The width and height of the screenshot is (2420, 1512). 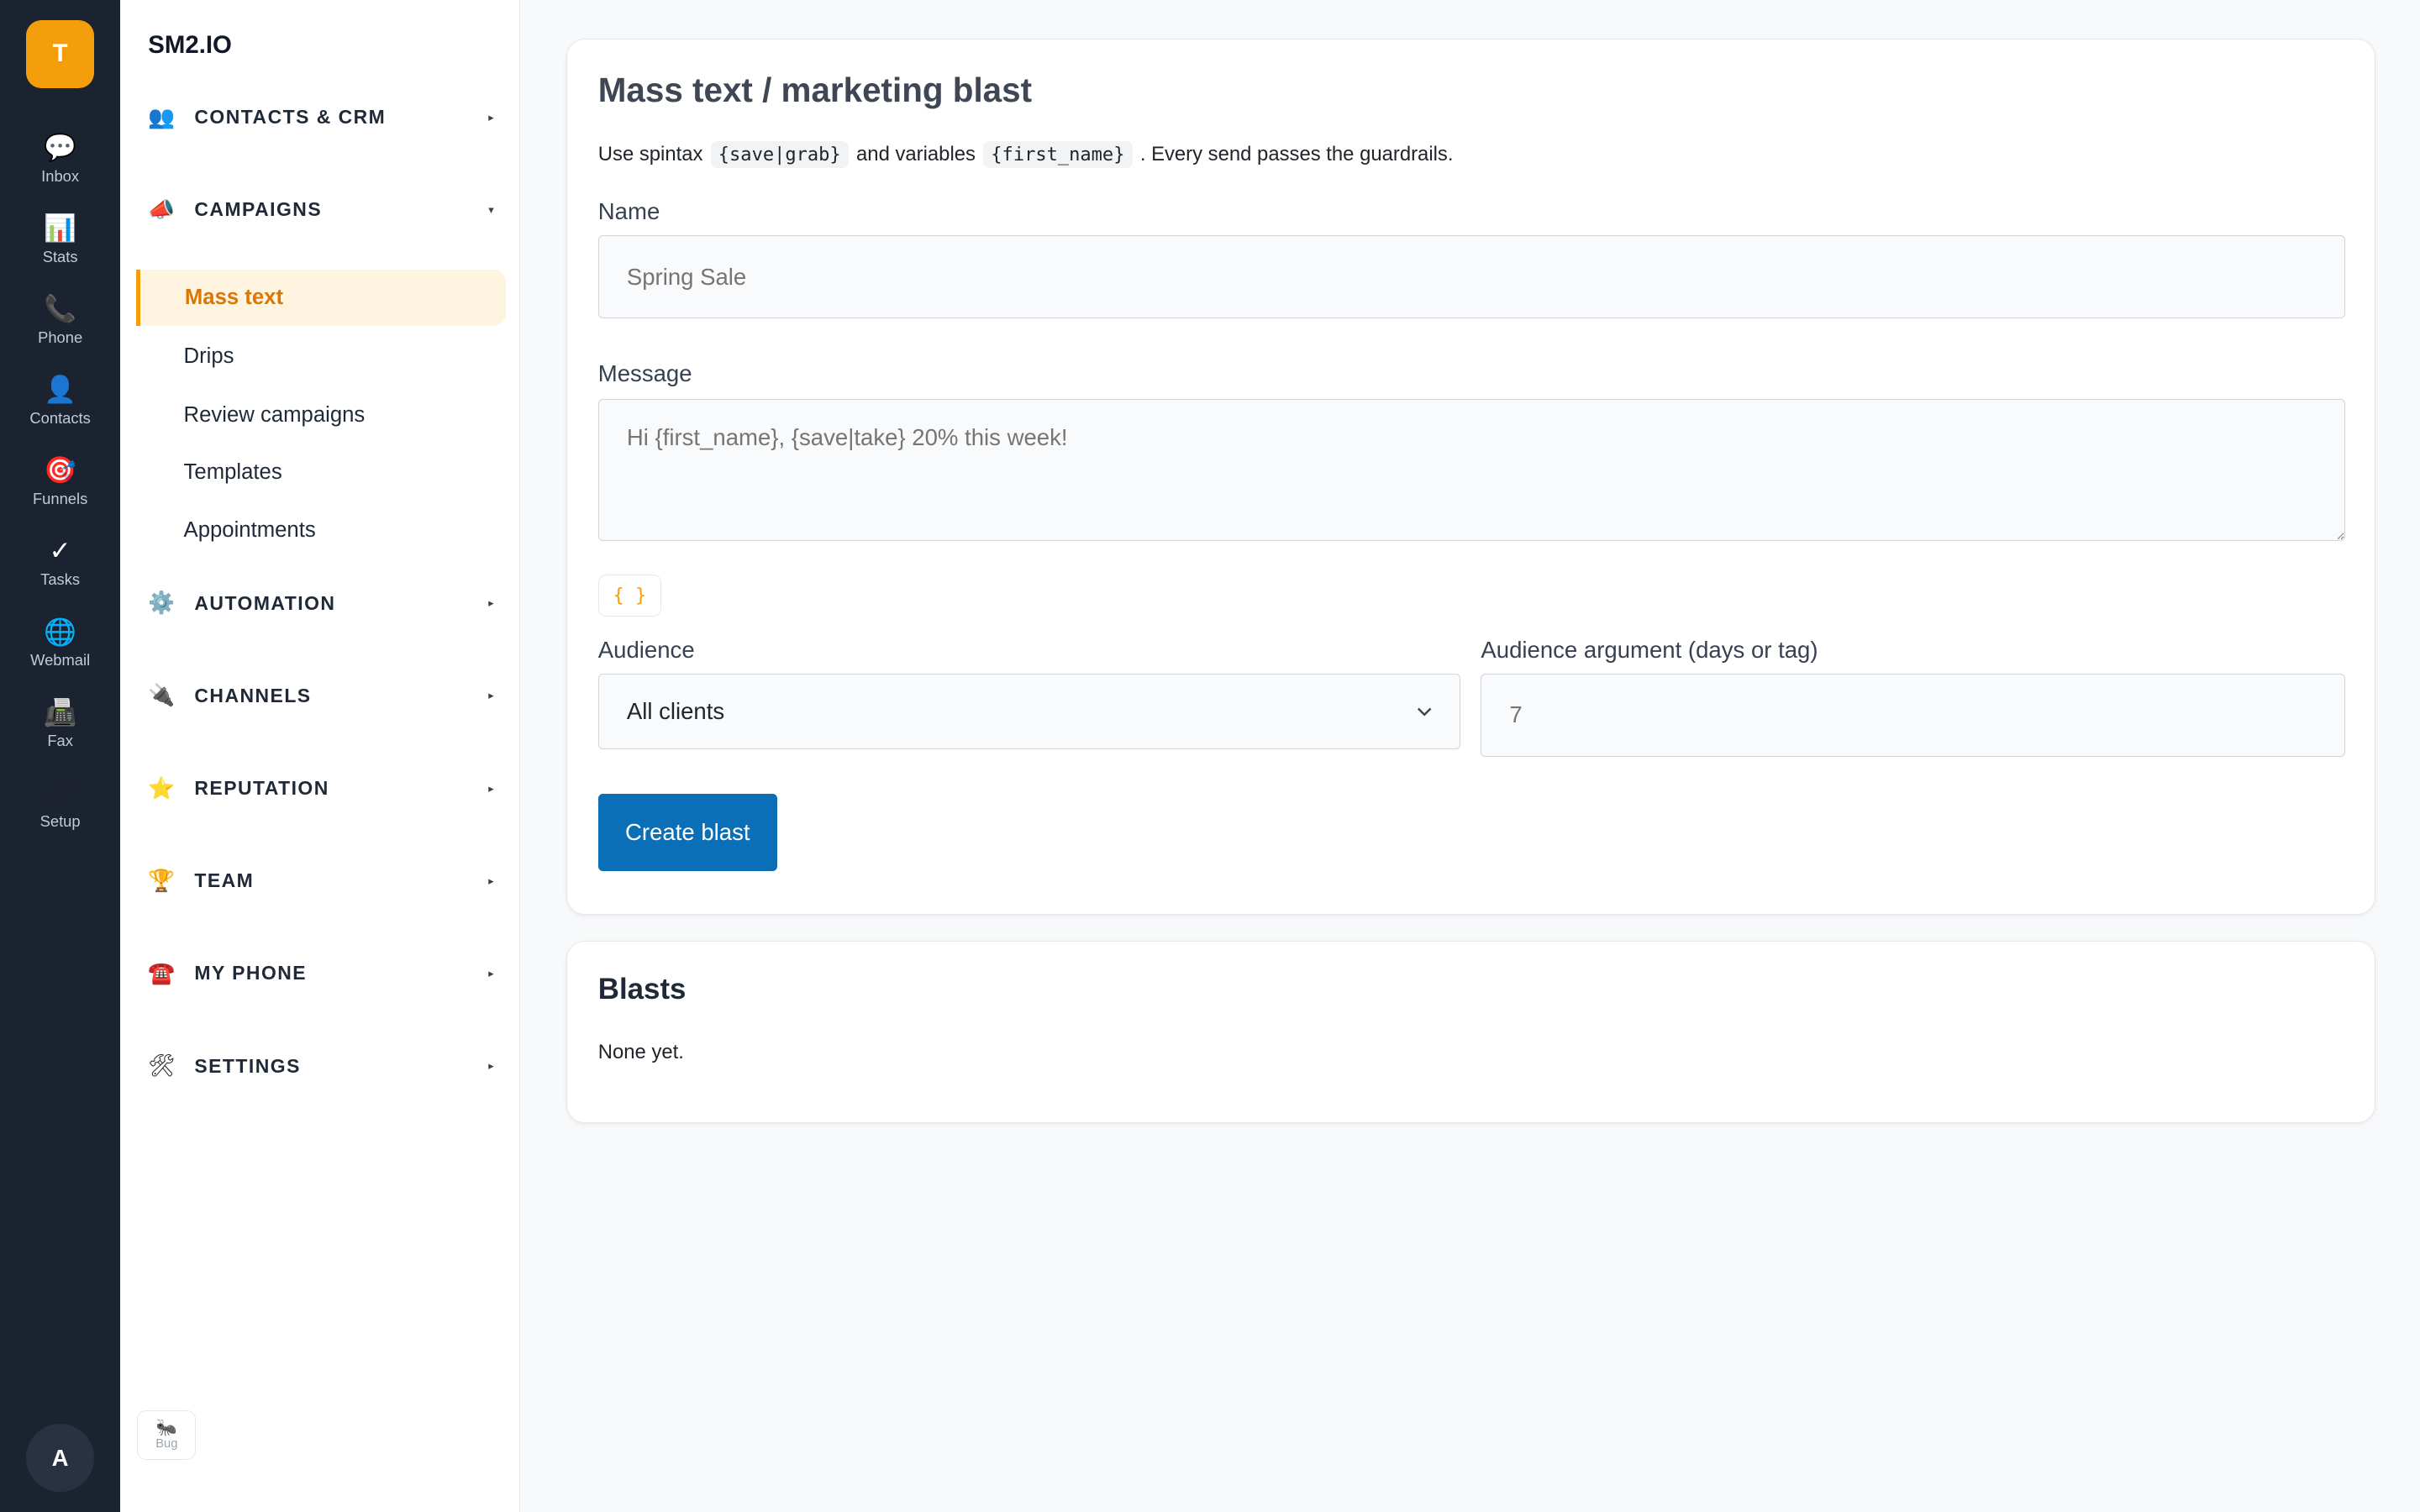 I want to click on rail-item-label: Tasks, so click(x=60, y=579).